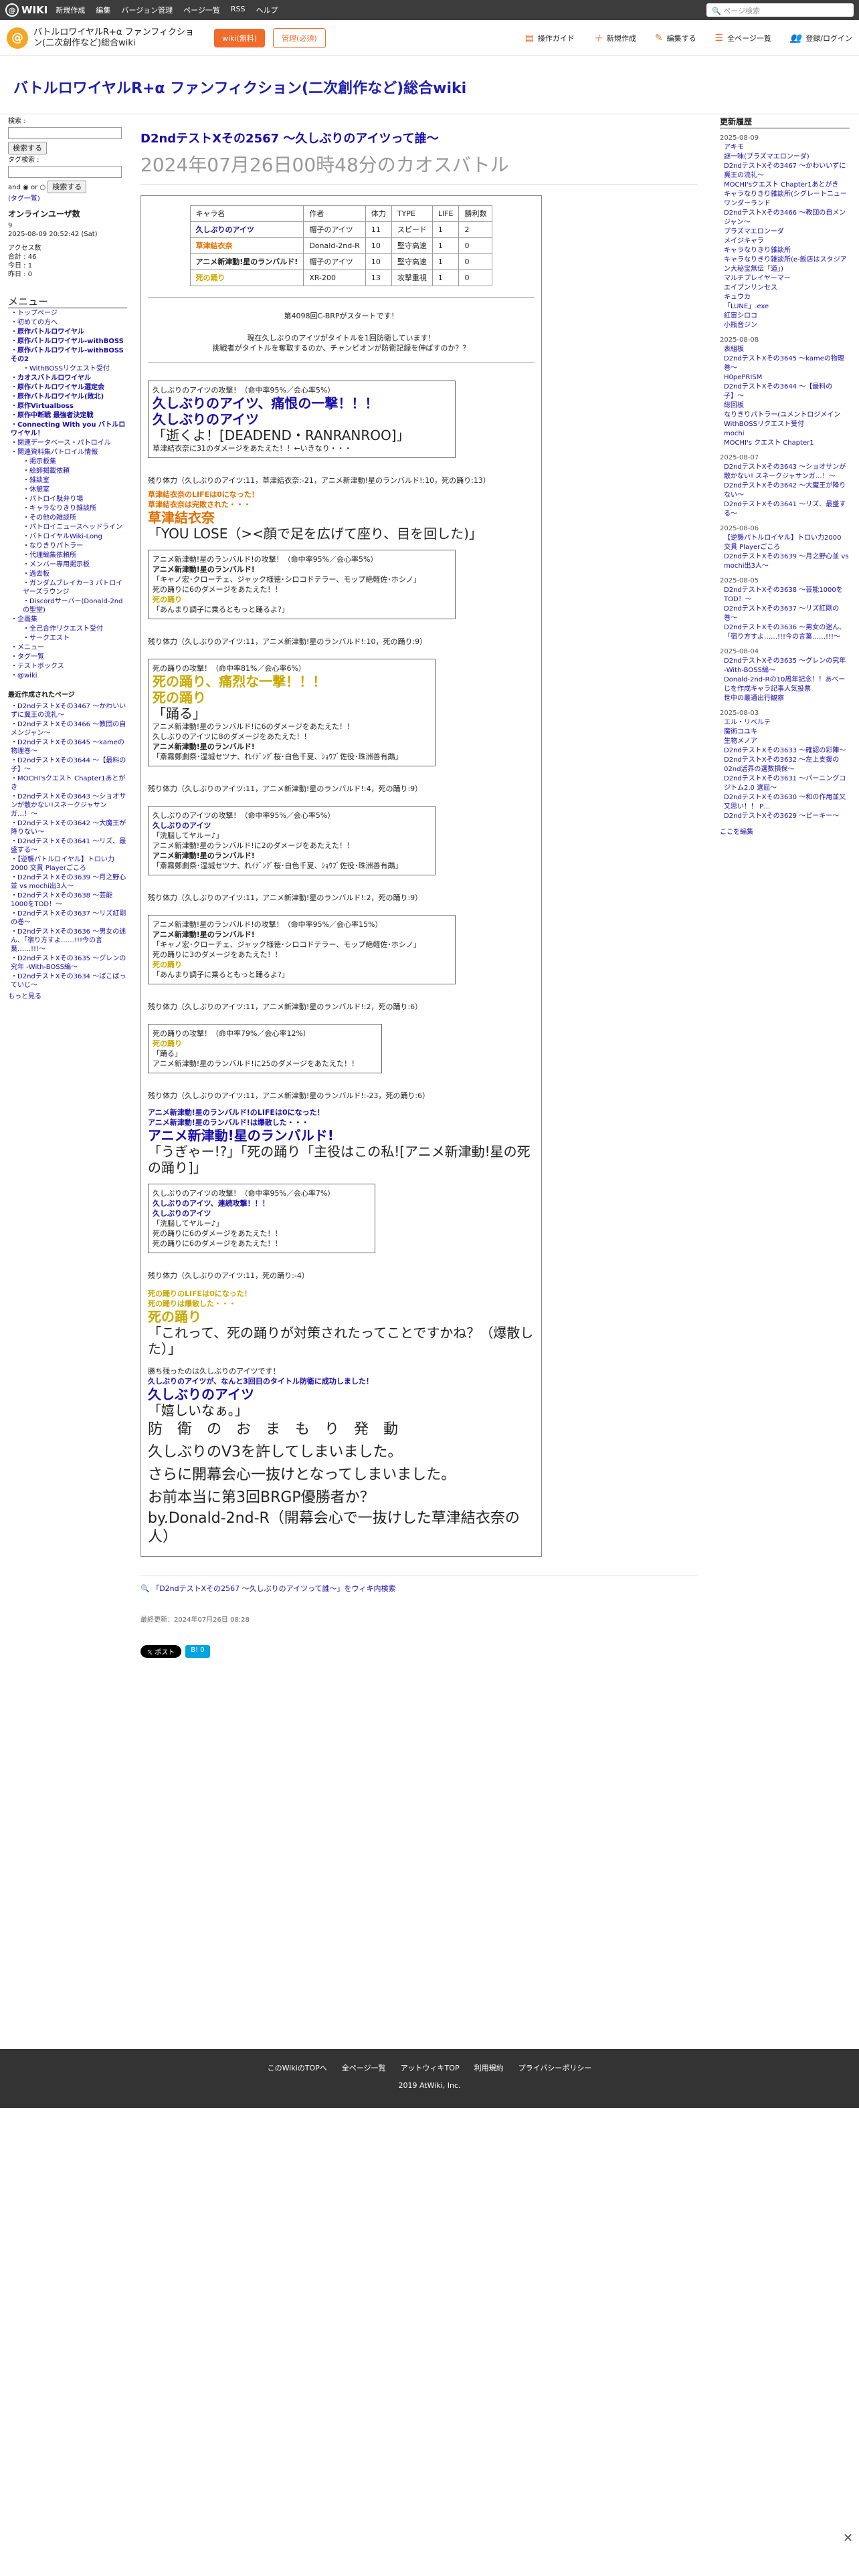 This screenshot has height=2576, width=859. I want to click on sidebar-menu-item: キャラなりきり雑談所, so click(69, 509).